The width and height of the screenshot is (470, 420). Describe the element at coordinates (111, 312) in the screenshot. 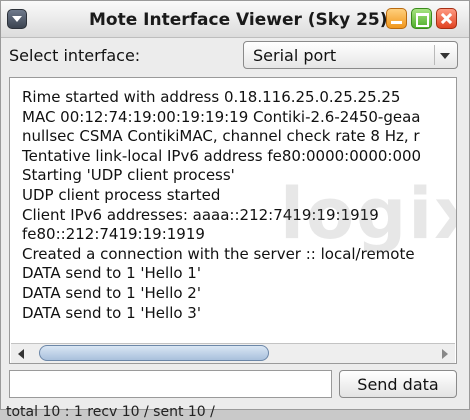

I see `log-line: DATA send to 1 'Hello 3'` at that location.